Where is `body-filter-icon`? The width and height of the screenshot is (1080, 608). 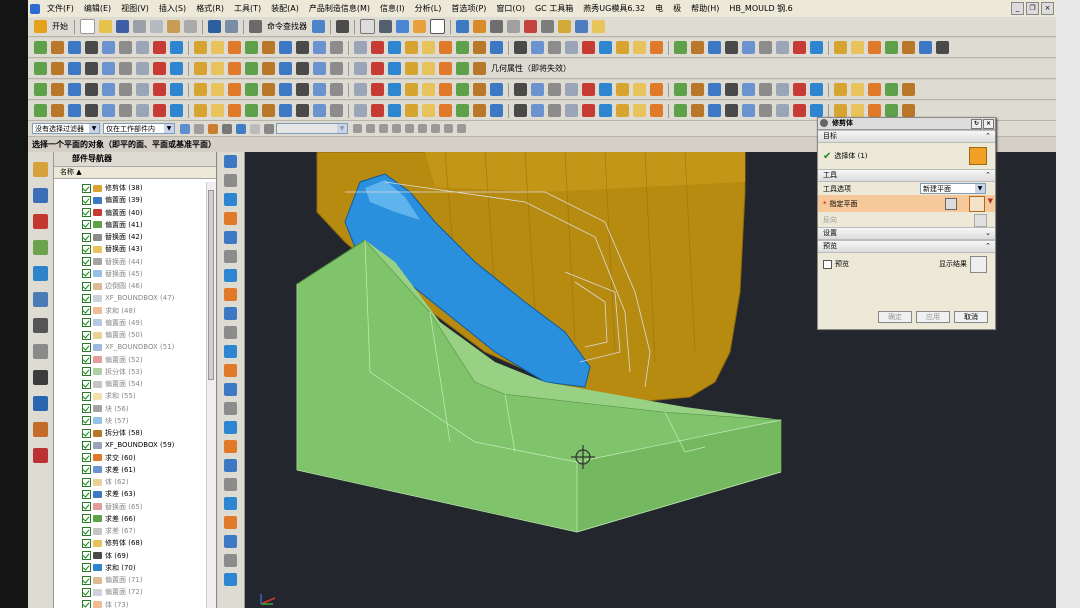 body-filter-icon is located at coordinates (269, 128).